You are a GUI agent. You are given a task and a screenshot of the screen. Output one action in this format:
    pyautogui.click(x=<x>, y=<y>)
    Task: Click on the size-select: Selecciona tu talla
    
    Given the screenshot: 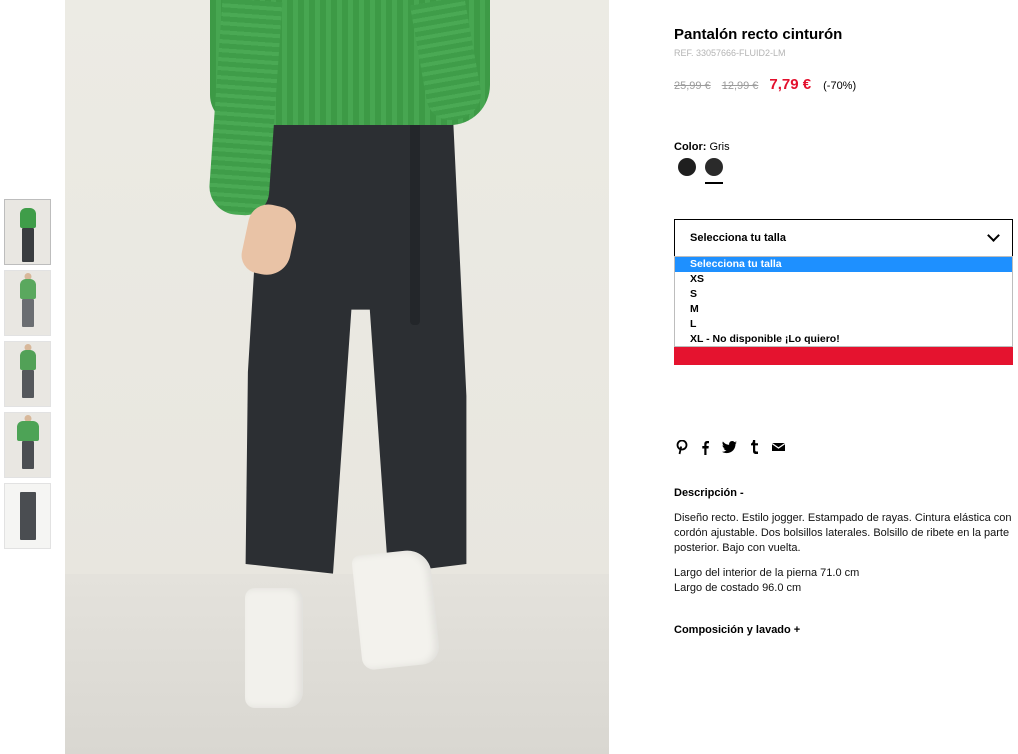 What is the action you would take?
    pyautogui.click(x=843, y=238)
    